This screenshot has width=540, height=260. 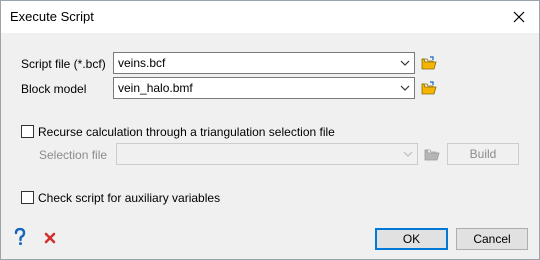 I want to click on red-x-icon, so click(x=50, y=238).